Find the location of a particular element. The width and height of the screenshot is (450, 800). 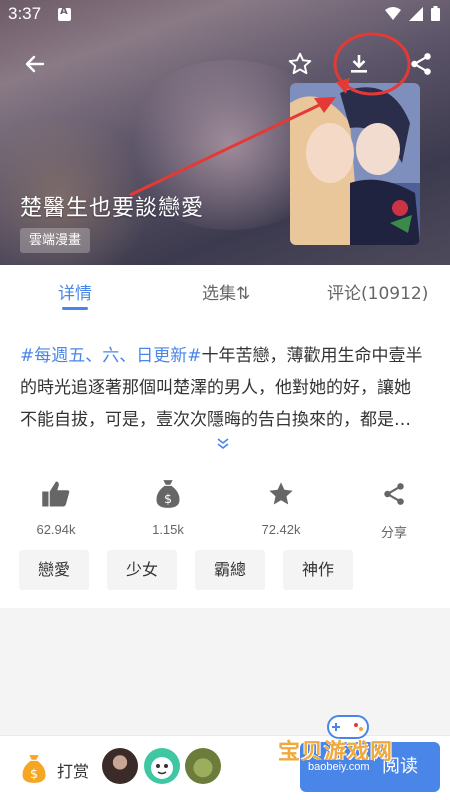

avatar-face is located at coordinates (162, 768).